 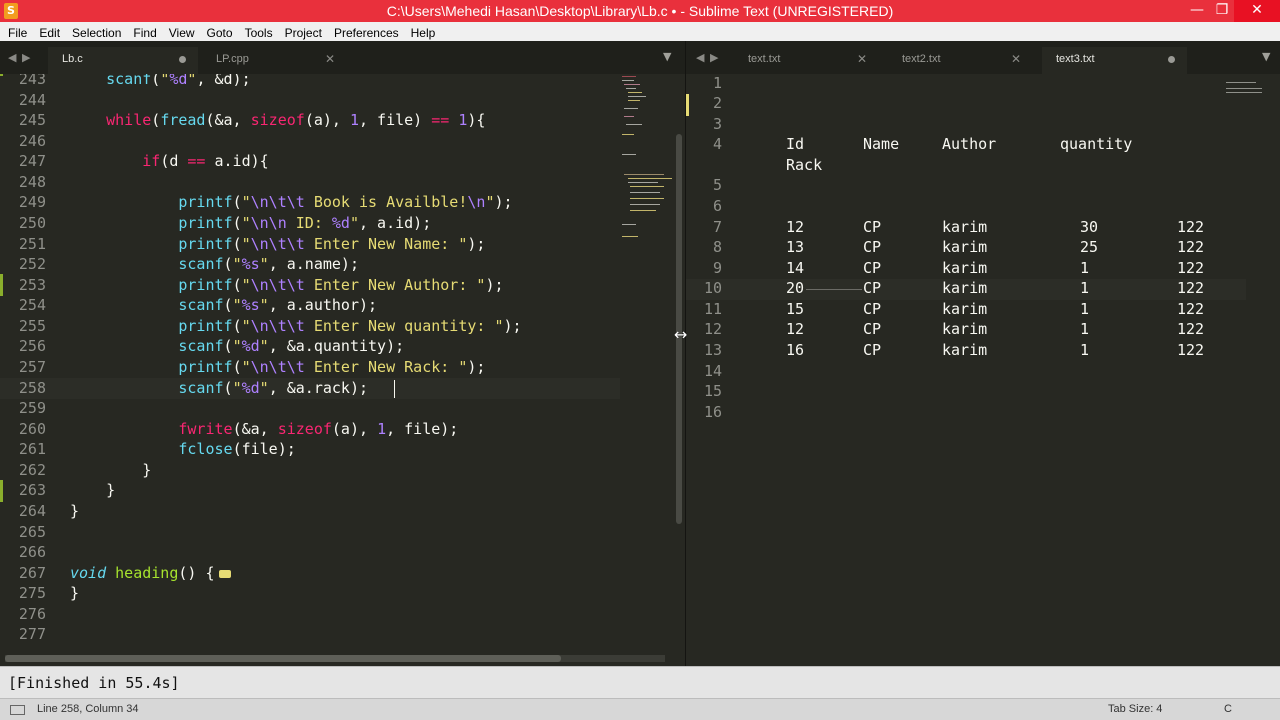 I want to click on tab-lb-c: Lb.c, so click(x=123, y=60).